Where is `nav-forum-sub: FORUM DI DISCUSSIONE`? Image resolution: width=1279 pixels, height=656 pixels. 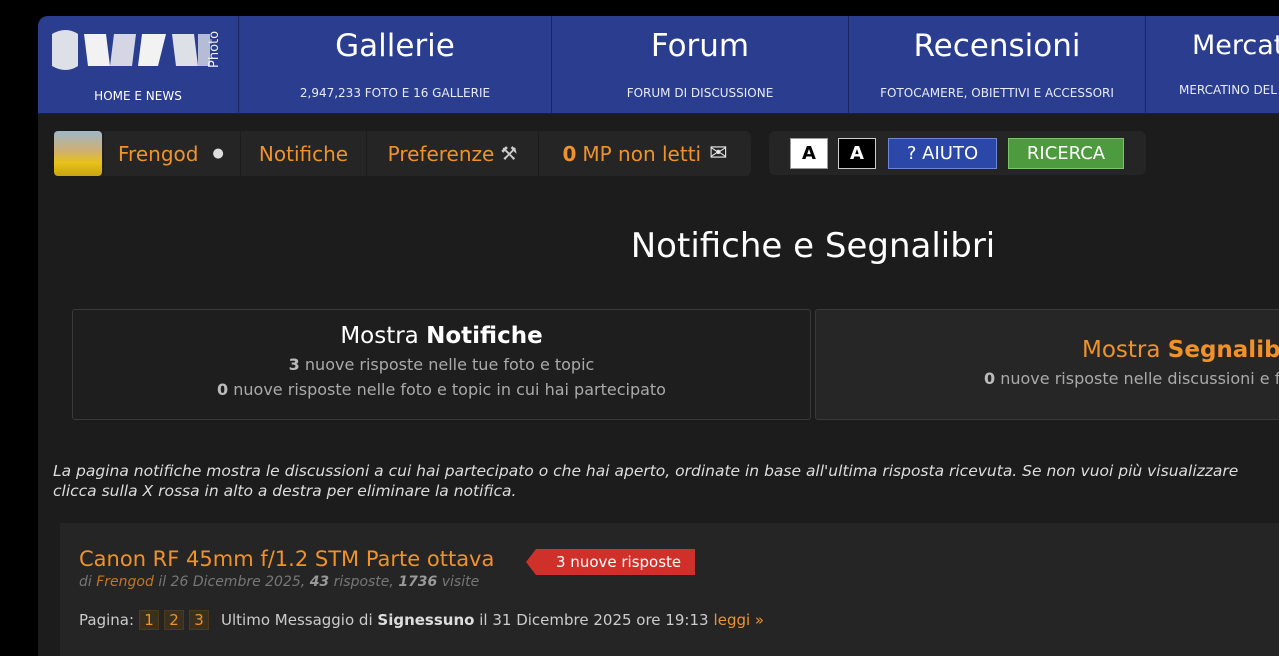 nav-forum-sub: FORUM DI DISCUSSIONE is located at coordinates (700, 93).